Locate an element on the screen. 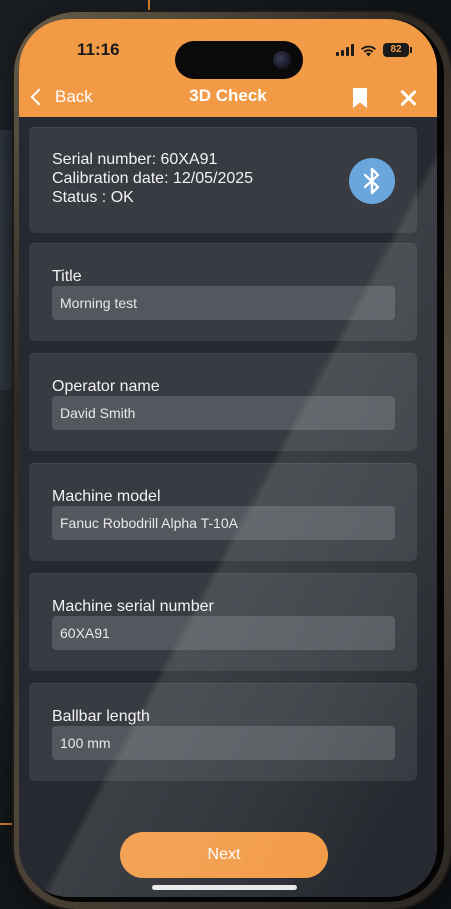  next-button: Next is located at coordinates (224, 855).